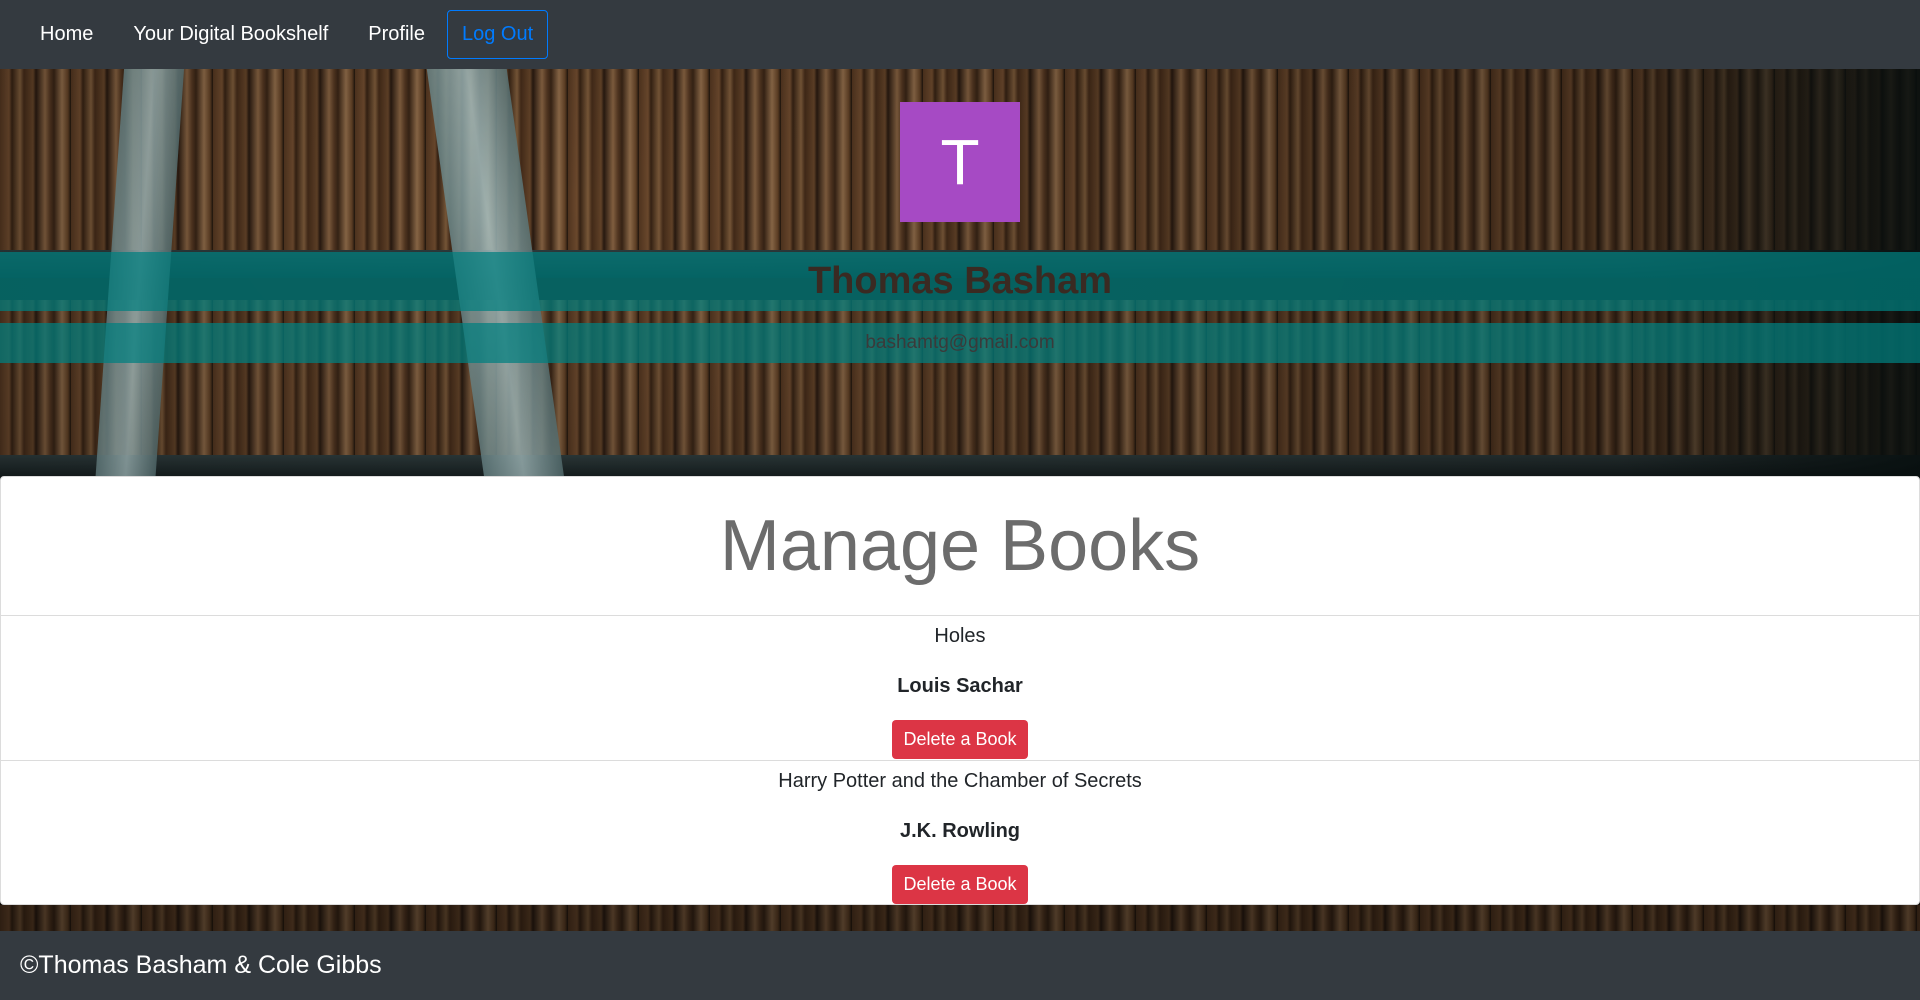  What do you see at coordinates (498, 34) in the screenshot?
I see `logout-button: Log Out` at bounding box center [498, 34].